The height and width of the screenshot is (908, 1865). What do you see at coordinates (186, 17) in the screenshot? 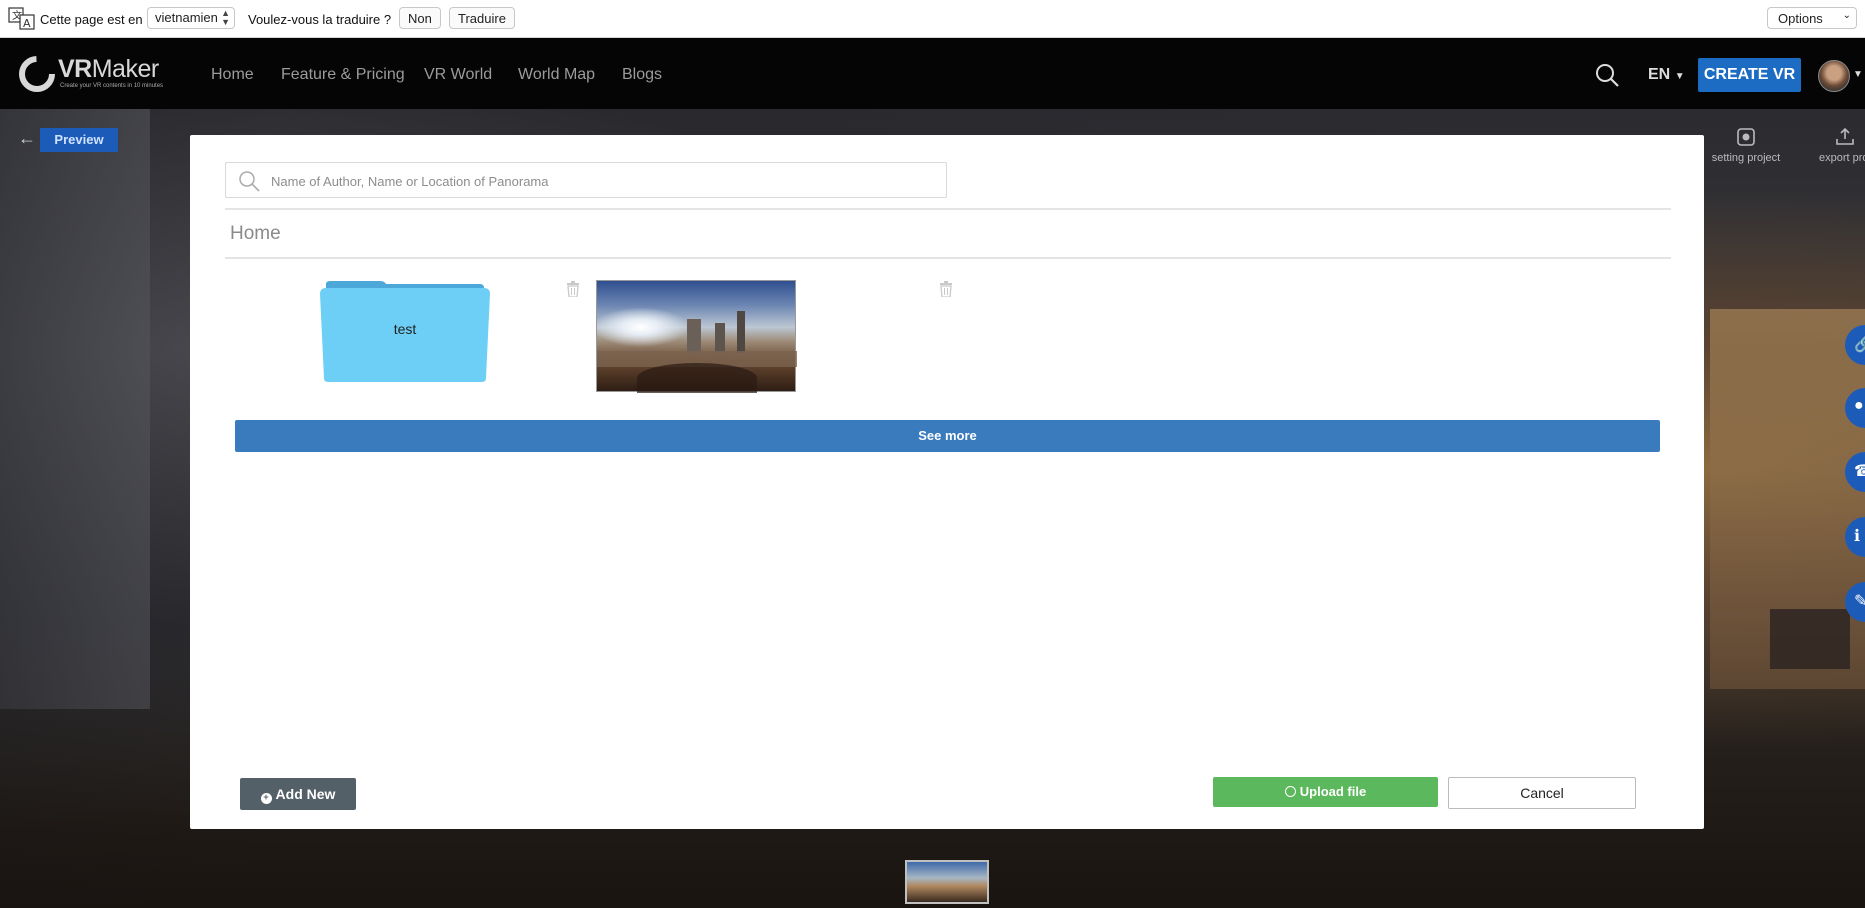
I see `language-select-value: vietnamien` at bounding box center [186, 17].